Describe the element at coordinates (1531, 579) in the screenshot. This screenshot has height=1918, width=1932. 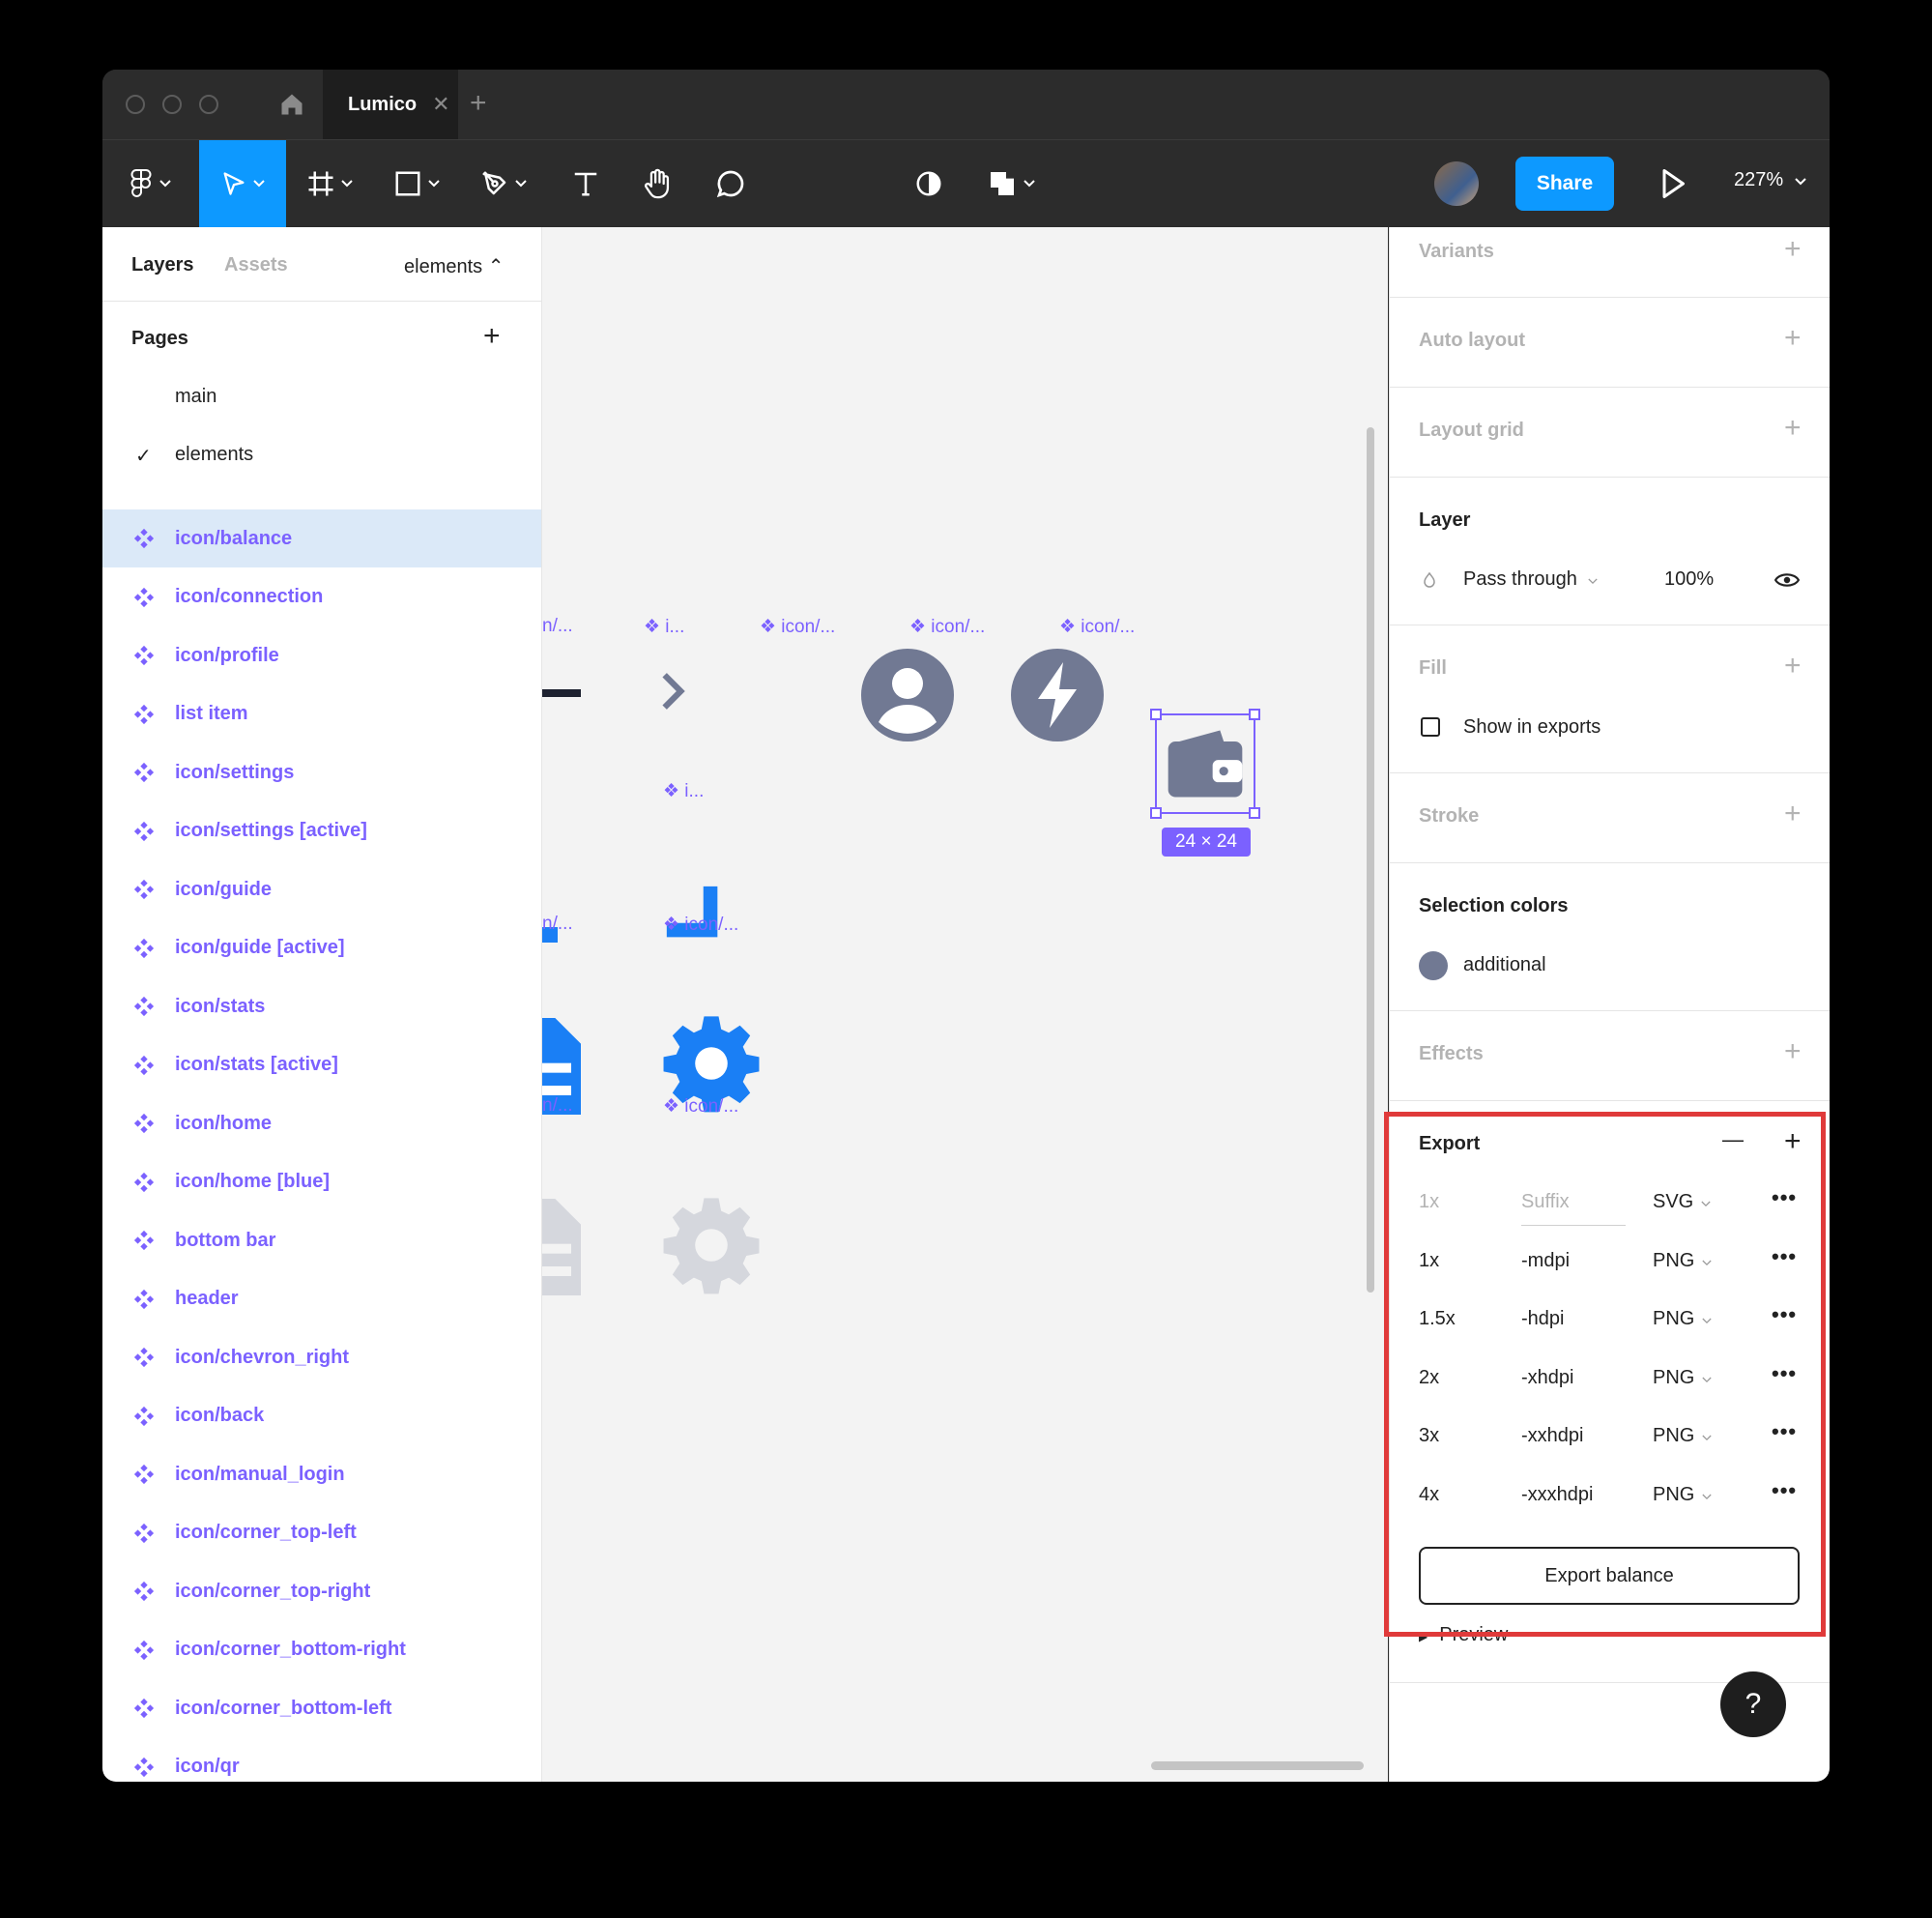
I see `blend-mode-dropdown: Pass through` at that location.